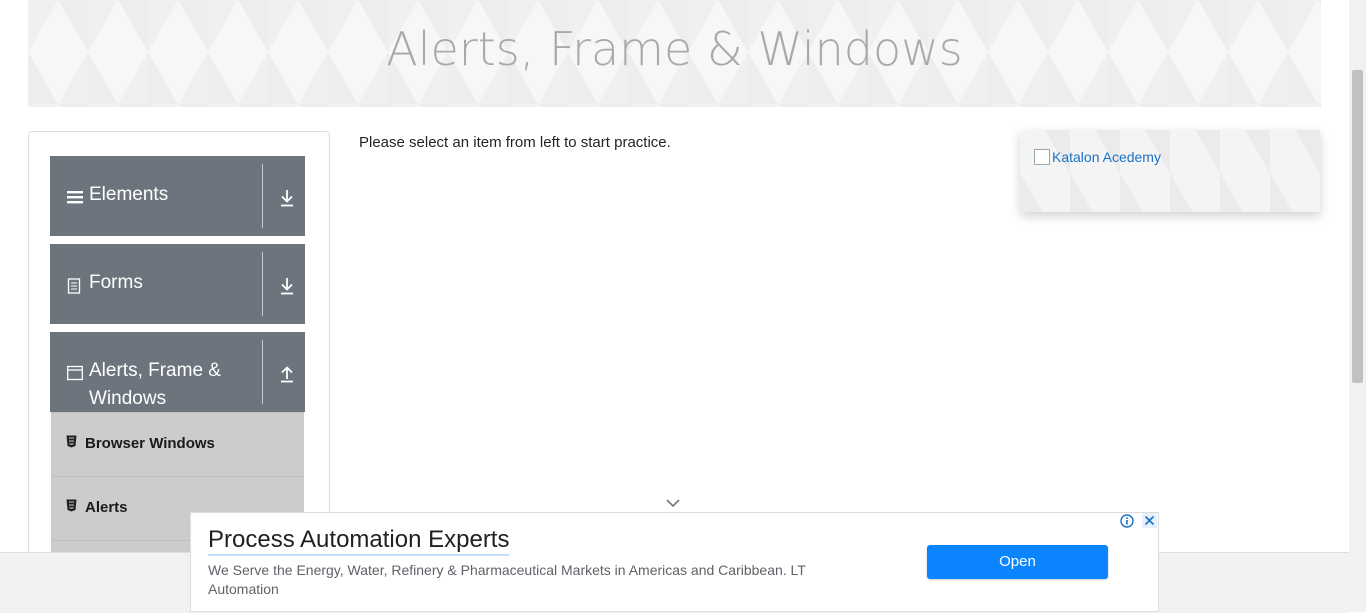 This screenshot has width=1366, height=613. Describe the element at coordinates (75, 373) in the screenshot. I see `window-icon` at that location.